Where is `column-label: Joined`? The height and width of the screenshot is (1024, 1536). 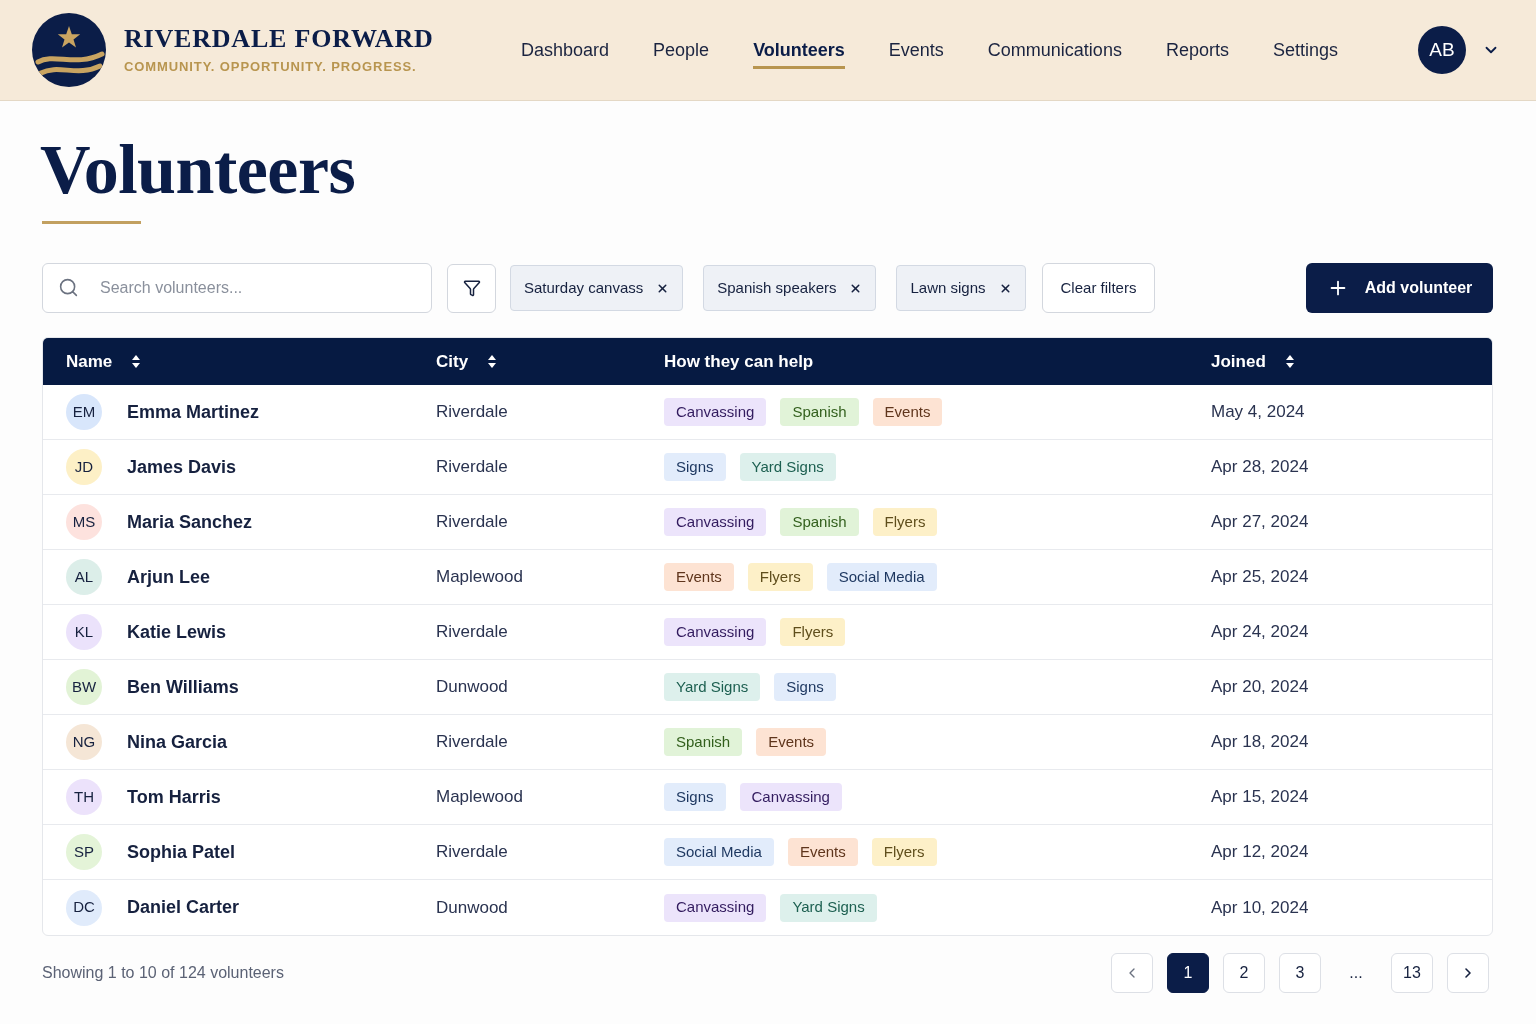
column-label: Joined is located at coordinates (1238, 361).